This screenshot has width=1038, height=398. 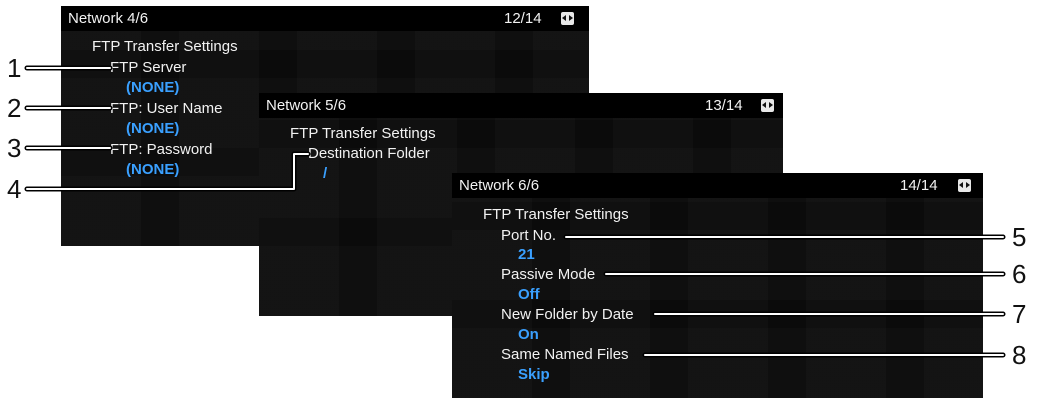 What do you see at coordinates (14, 148) in the screenshot?
I see `callout-number-3: 3` at bounding box center [14, 148].